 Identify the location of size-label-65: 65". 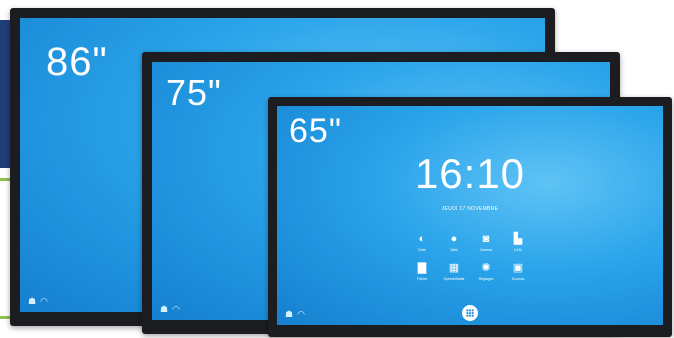
(315, 131).